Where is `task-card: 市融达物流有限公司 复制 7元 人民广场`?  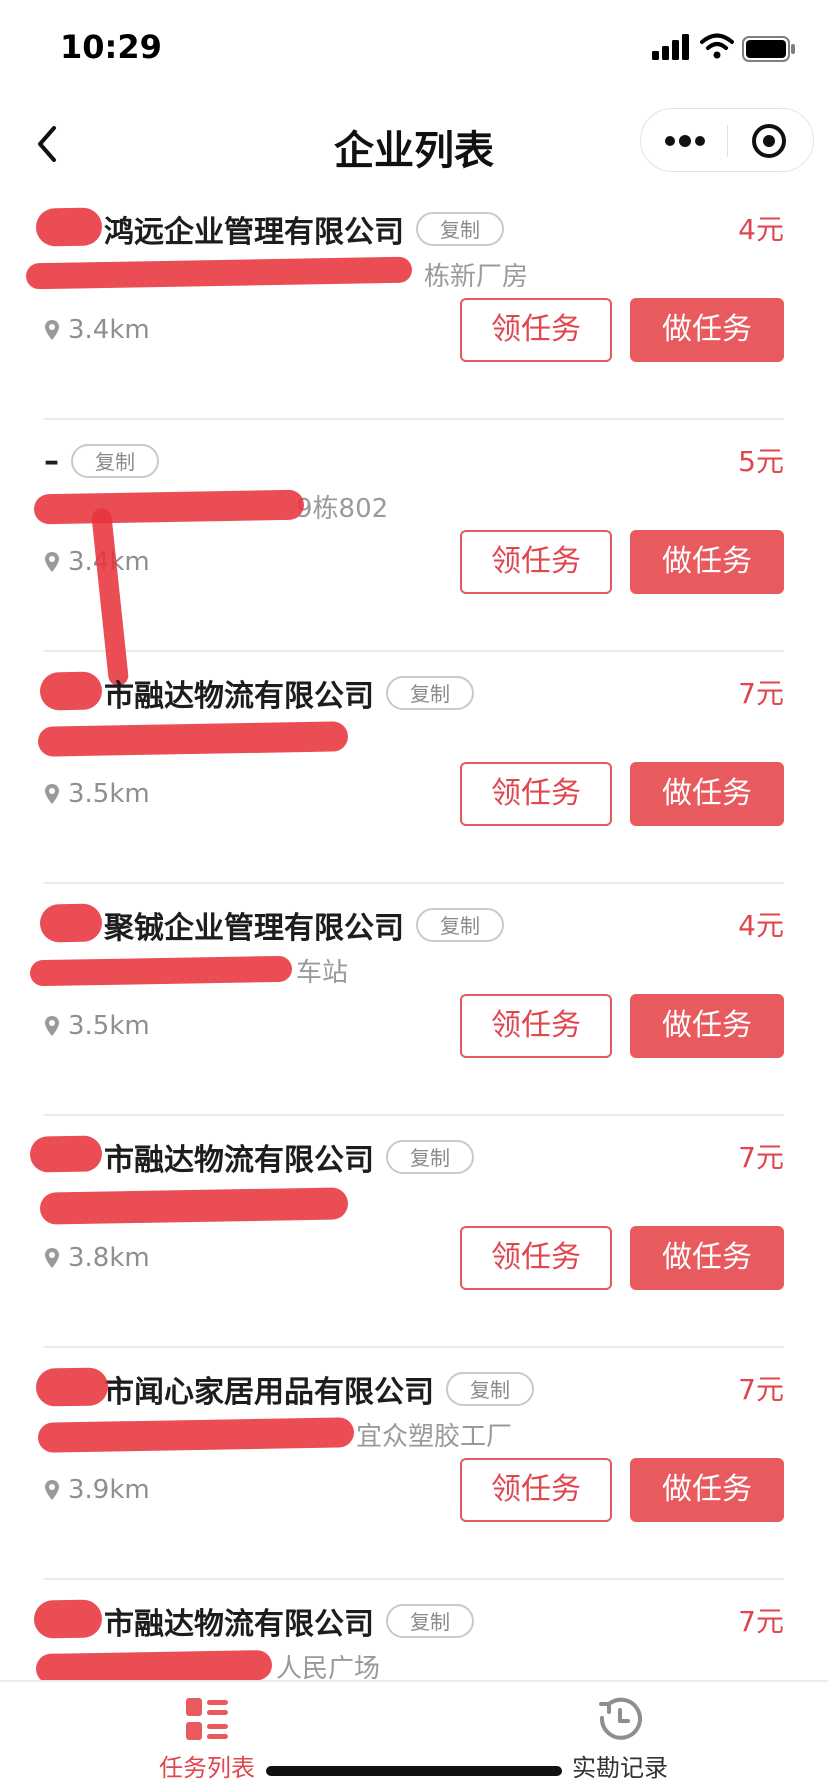 task-card: 市融达物流有限公司 复制 7元 人民广场 is located at coordinates (408, 1630).